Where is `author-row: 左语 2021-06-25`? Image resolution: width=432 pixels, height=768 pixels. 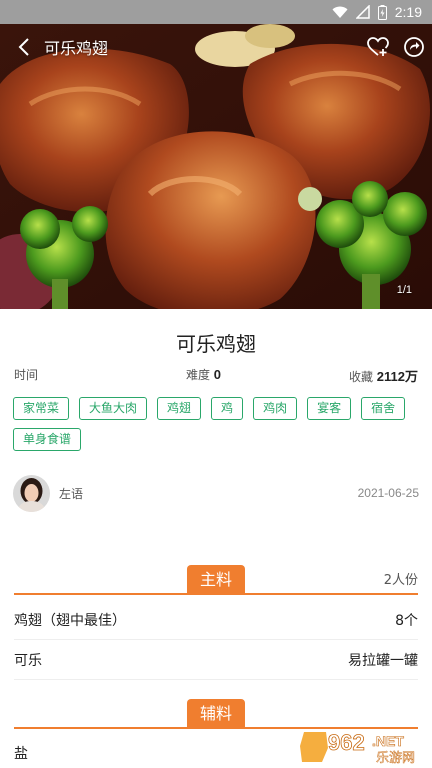
author-row: 左语 2021-06-25 is located at coordinates (216, 493).